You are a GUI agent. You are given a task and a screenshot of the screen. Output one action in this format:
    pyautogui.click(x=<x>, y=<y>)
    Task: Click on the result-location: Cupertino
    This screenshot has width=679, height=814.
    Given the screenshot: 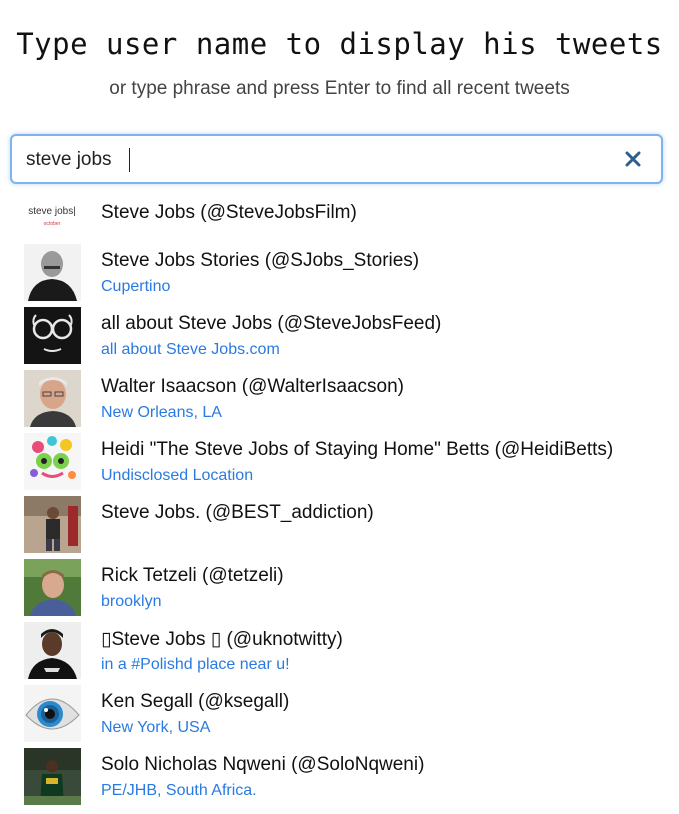 What is the action you would take?
    pyautogui.click(x=136, y=286)
    